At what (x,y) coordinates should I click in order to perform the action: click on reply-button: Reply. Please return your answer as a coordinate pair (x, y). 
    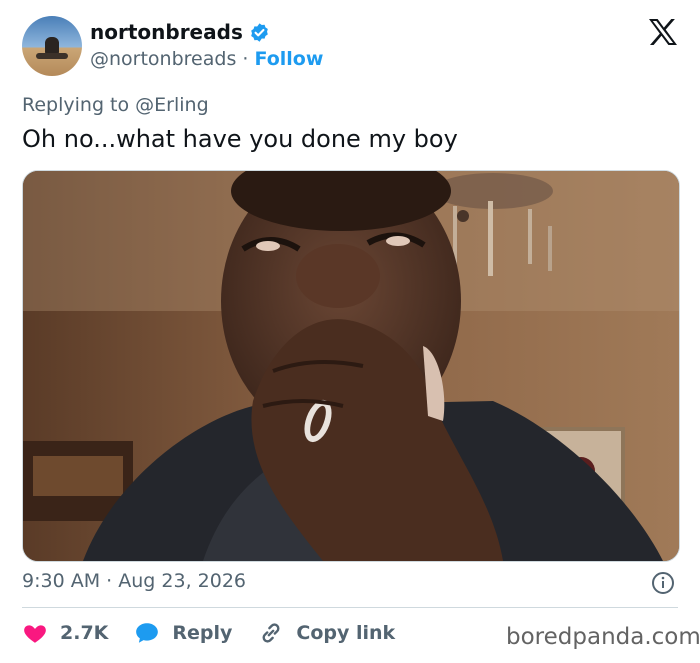
    Looking at the image, I should click on (183, 633).